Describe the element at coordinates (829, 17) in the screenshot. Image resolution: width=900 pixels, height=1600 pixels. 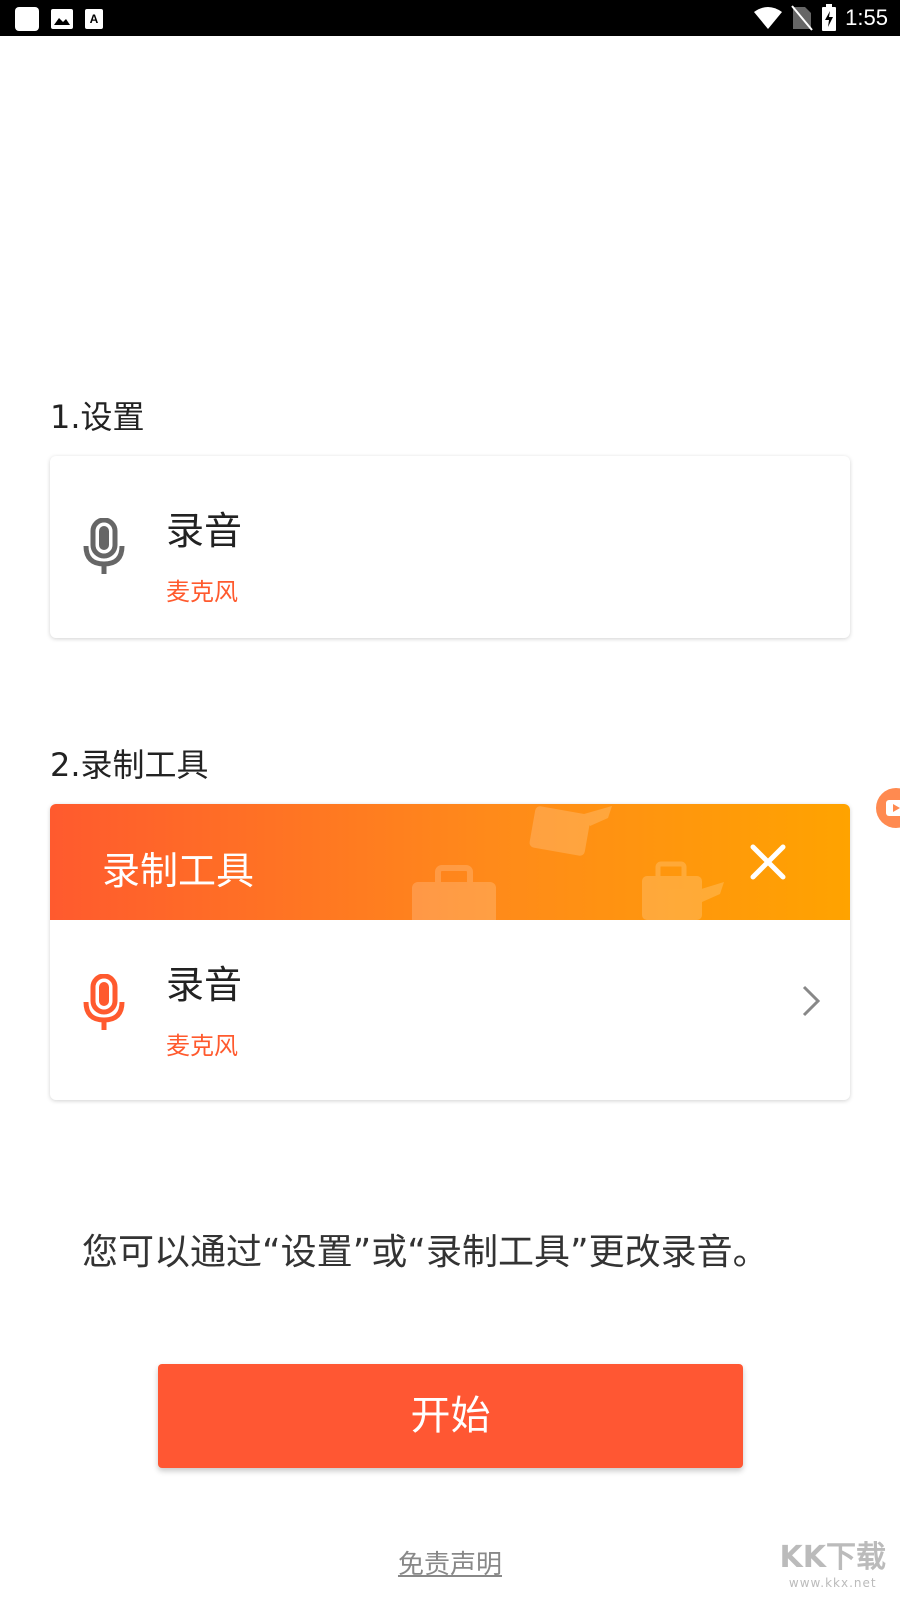
I see `battery-charging-icon` at that location.